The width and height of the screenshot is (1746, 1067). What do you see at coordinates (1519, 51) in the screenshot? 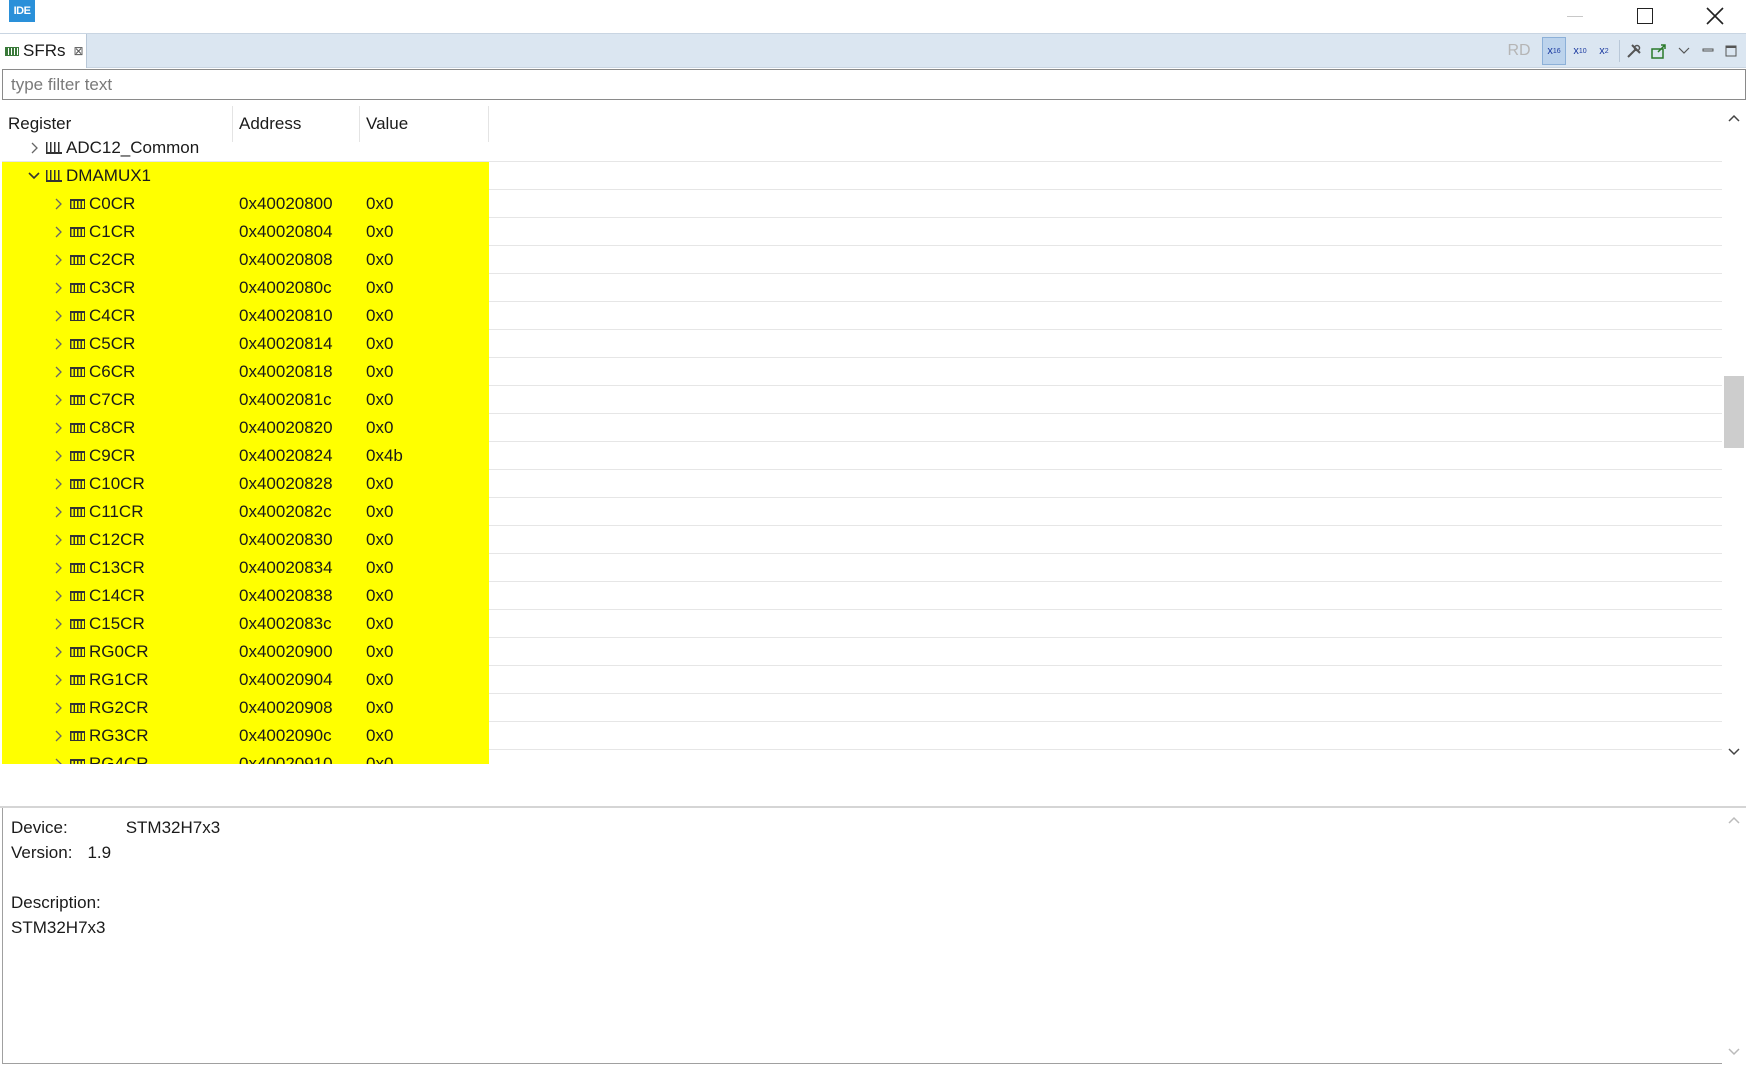
I see `read-button: RD` at bounding box center [1519, 51].